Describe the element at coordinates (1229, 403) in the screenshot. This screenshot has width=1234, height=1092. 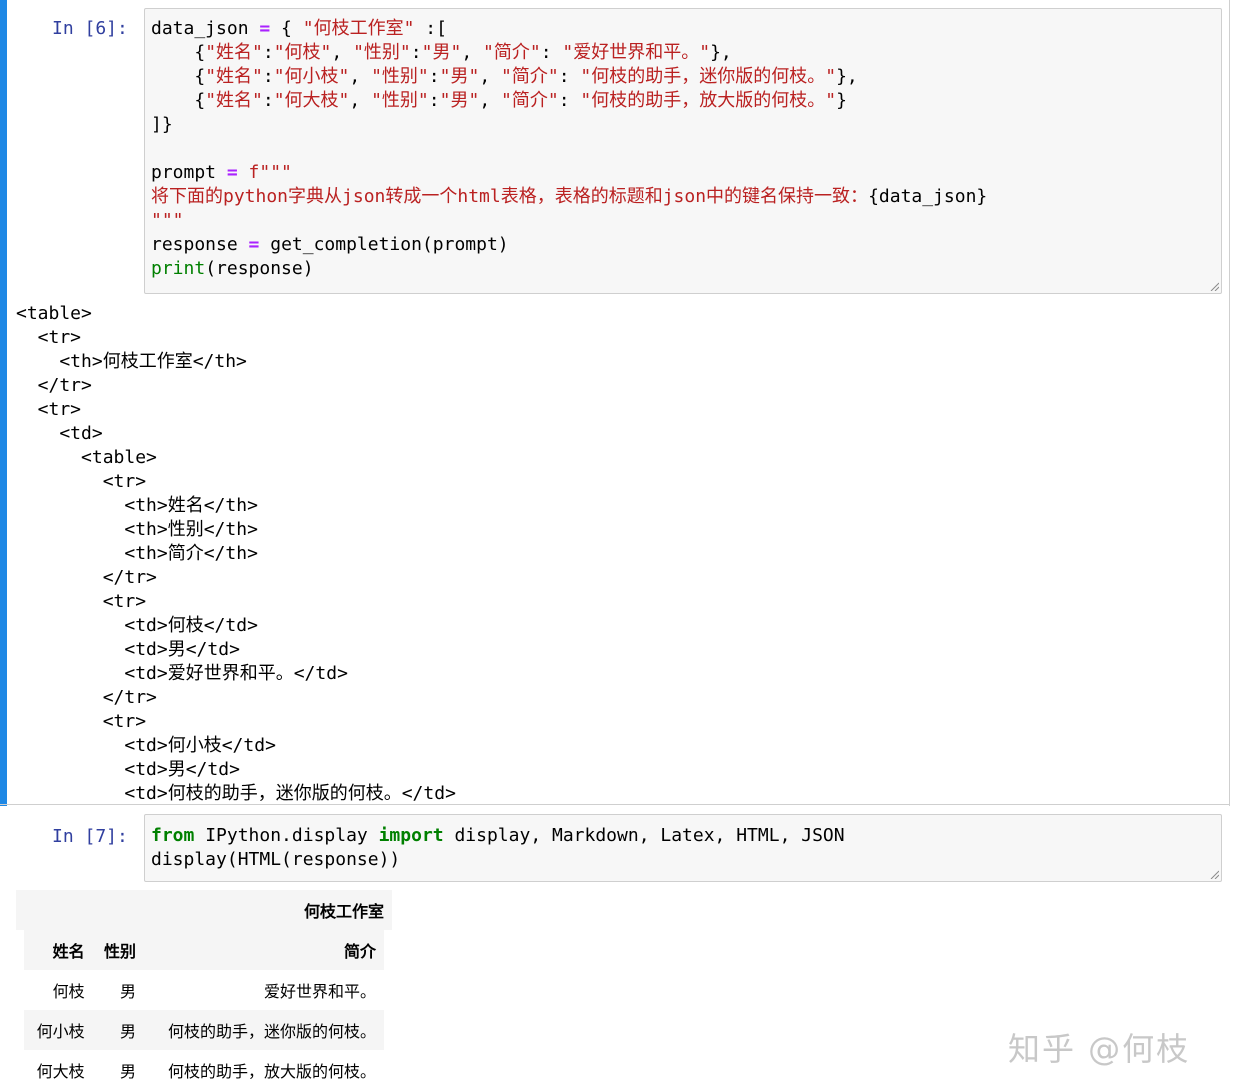
I see `cell-border-right` at that location.